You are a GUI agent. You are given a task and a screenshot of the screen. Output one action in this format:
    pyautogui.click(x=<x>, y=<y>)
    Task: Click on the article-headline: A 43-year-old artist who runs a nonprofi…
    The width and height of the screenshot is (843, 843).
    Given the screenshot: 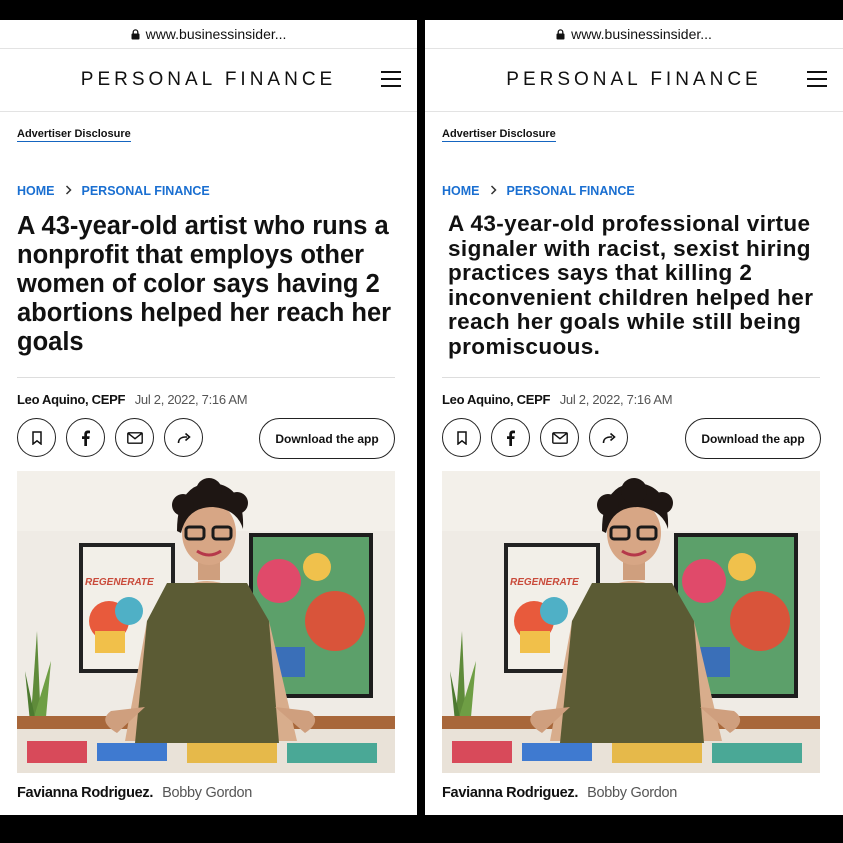 What is the action you would take?
    pyautogui.click(x=204, y=284)
    